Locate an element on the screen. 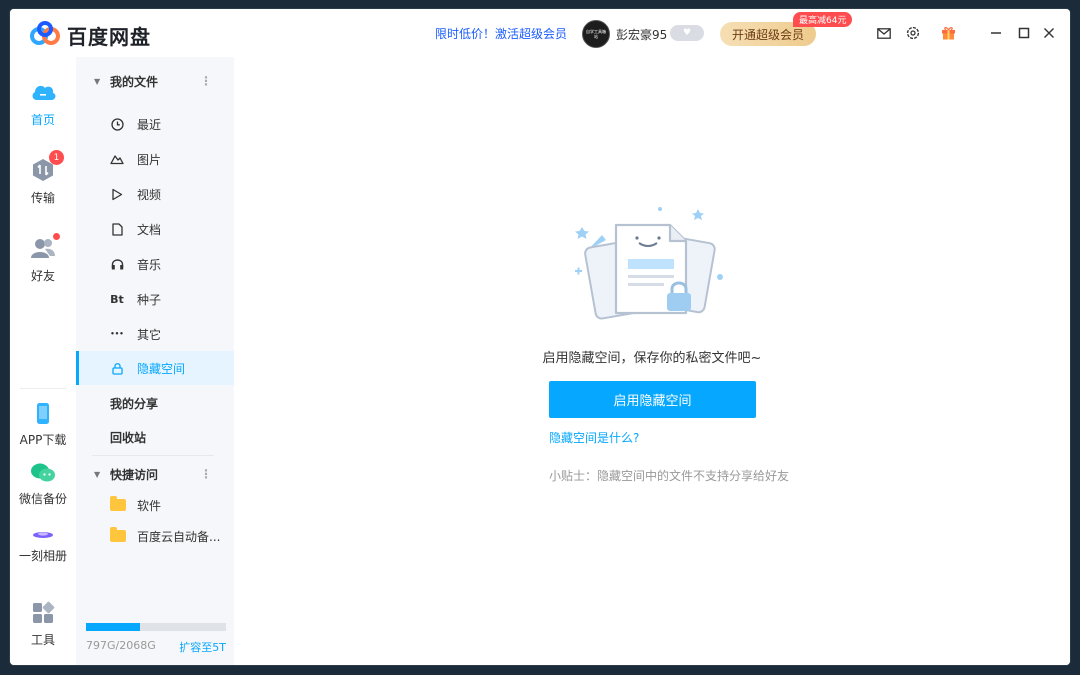 The image size is (1080, 675). rail-item-friends: 好友 is located at coordinates (43, 258).